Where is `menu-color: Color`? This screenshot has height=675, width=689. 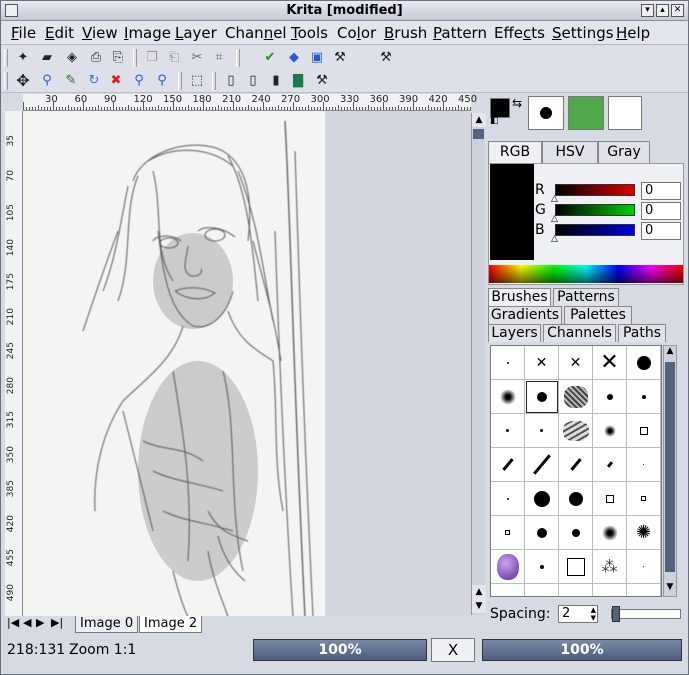 menu-color: Color is located at coordinates (356, 33).